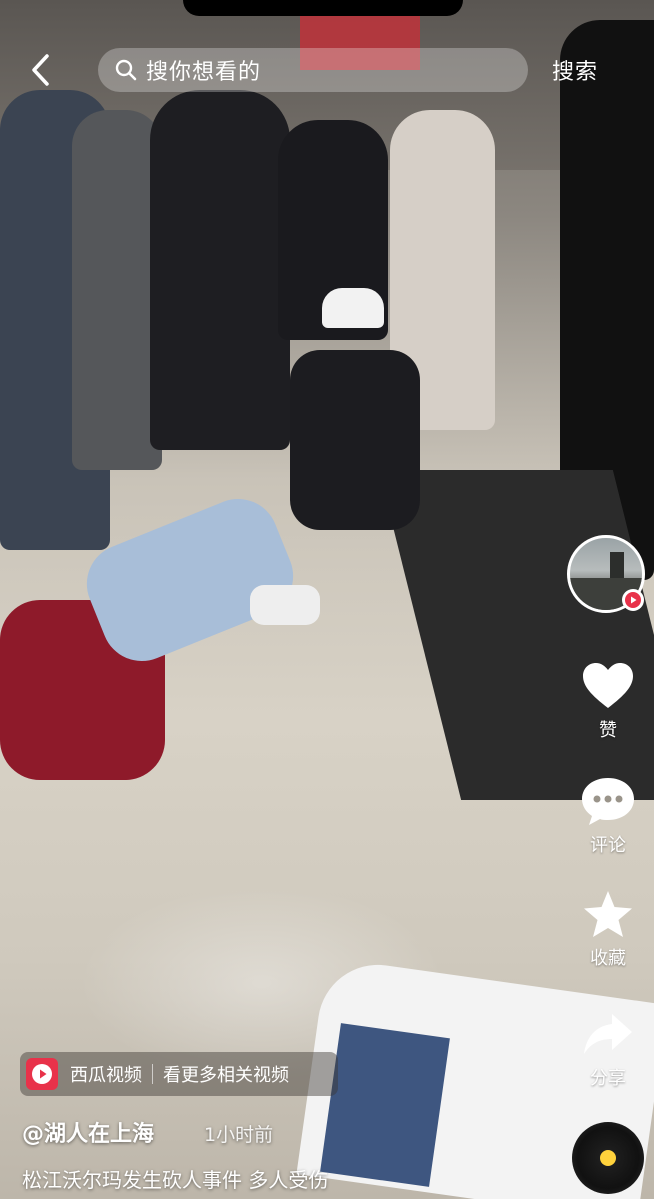  Describe the element at coordinates (608, 1034) in the screenshot. I see `share-arrow-icon` at that location.